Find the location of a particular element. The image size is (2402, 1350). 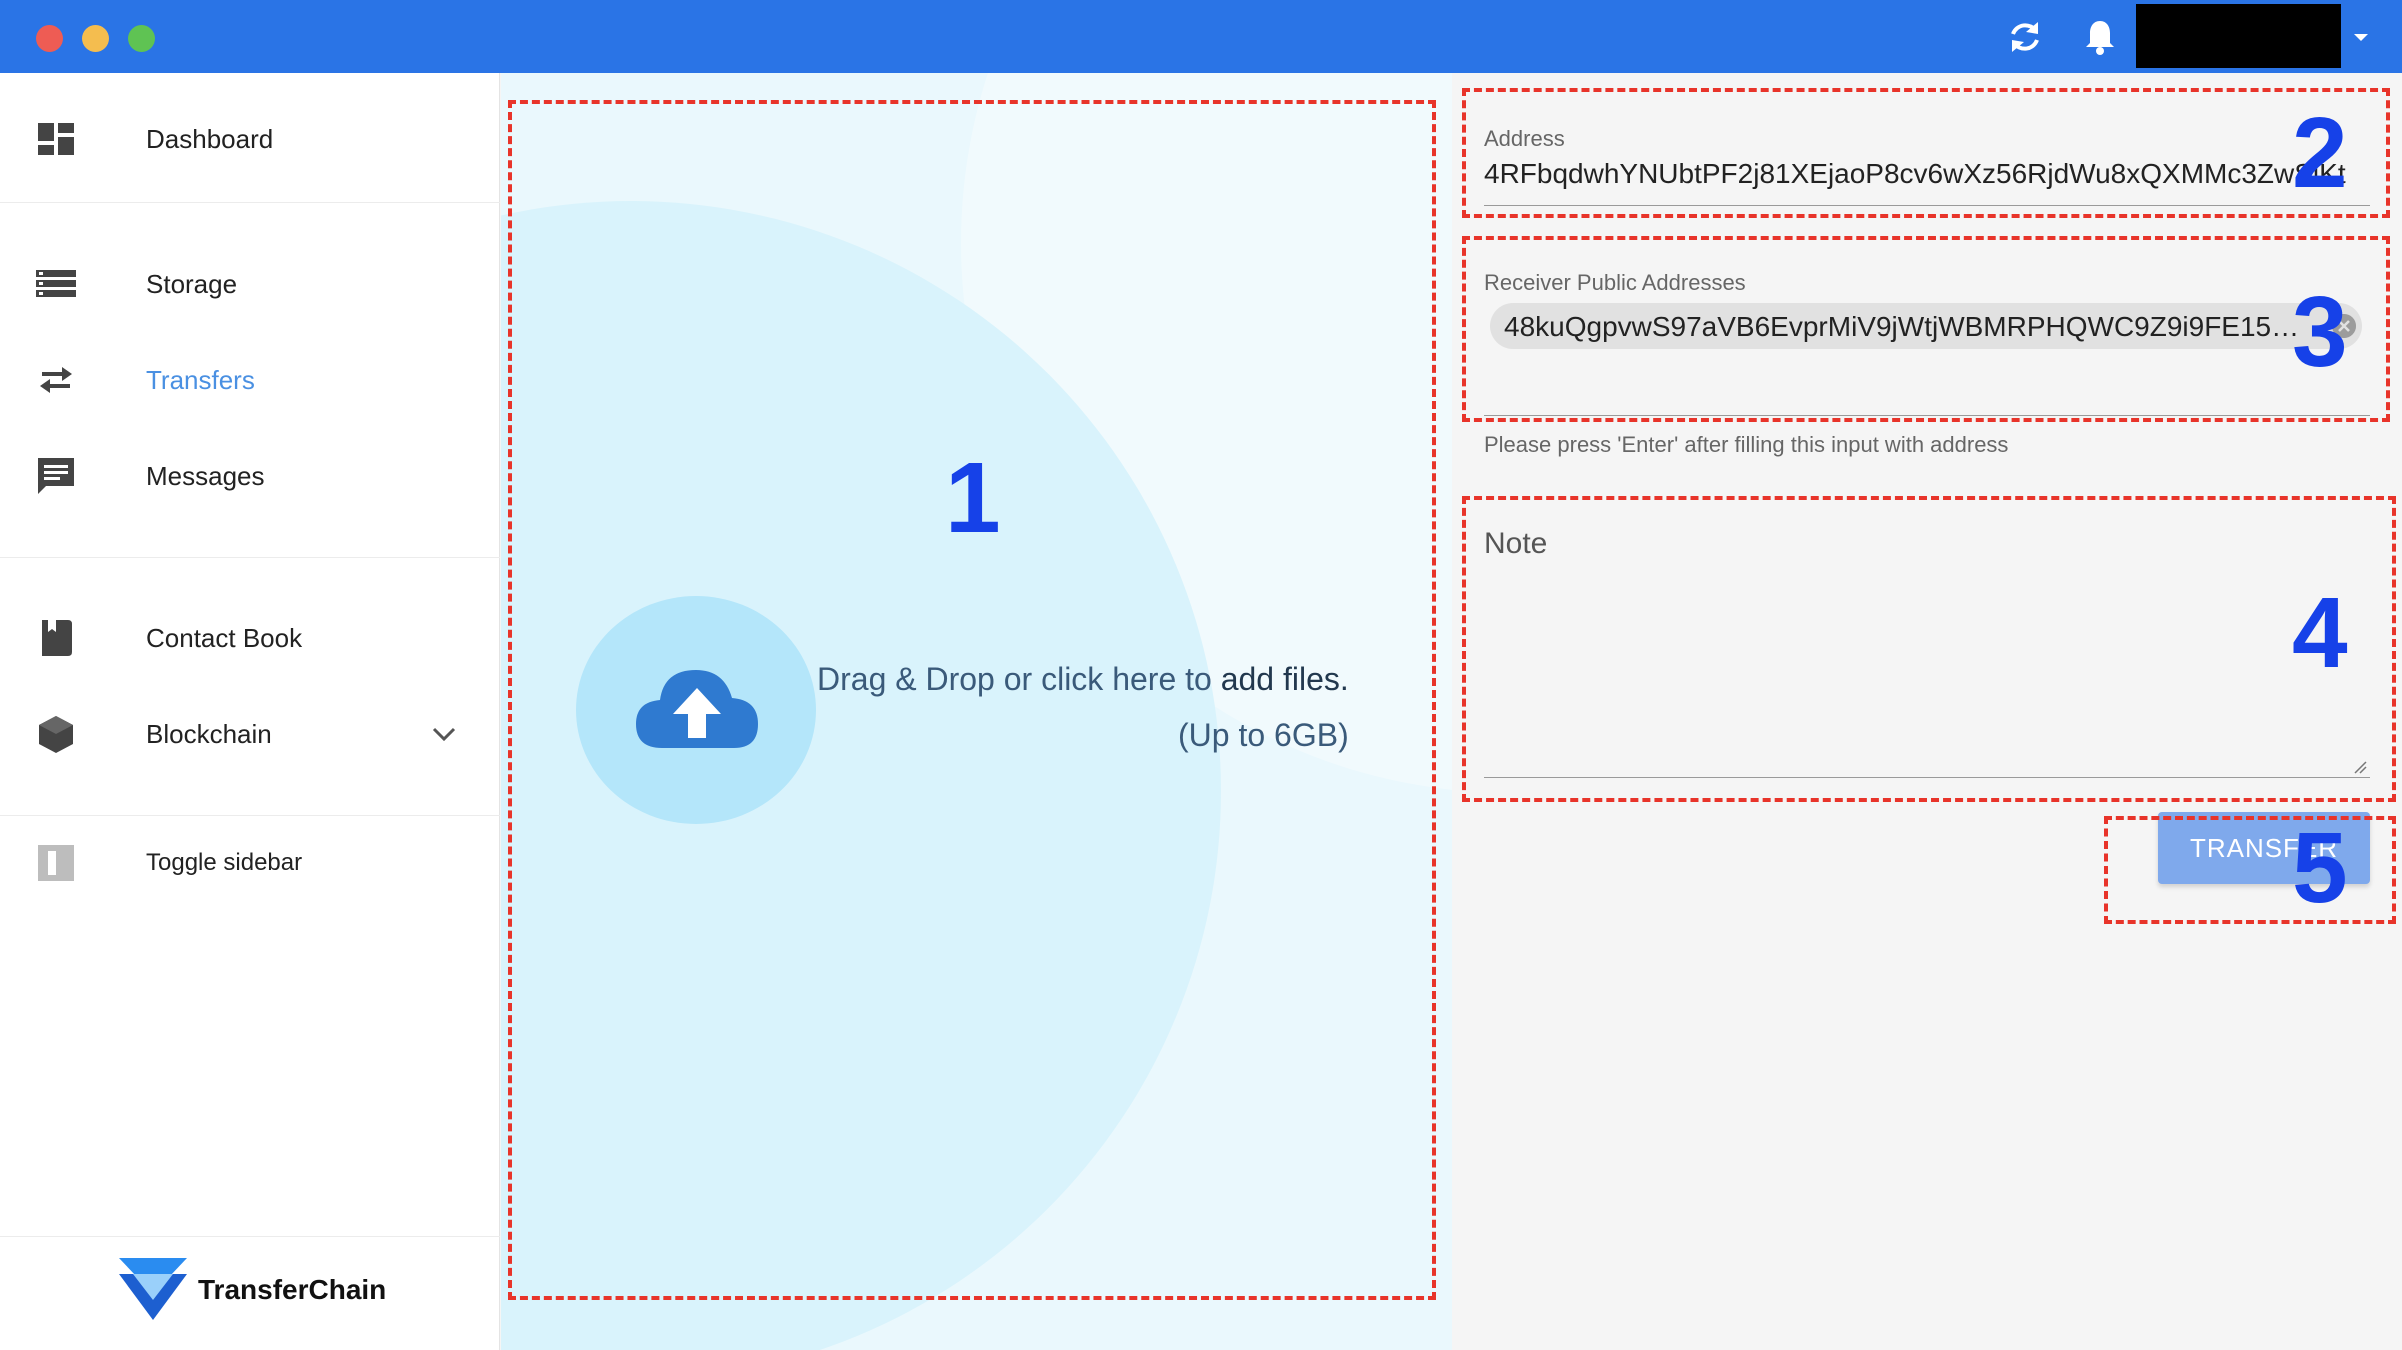

minimize-window-button is located at coordinates (95, 38).